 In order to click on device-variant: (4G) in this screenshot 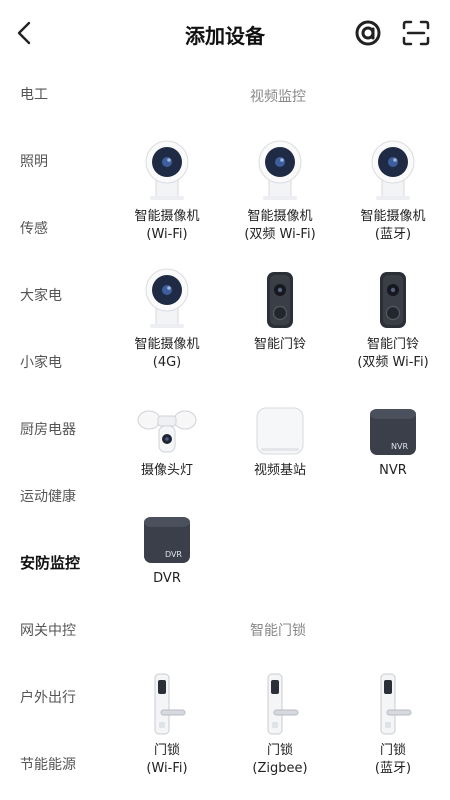, I will do `click(167, 362)`.